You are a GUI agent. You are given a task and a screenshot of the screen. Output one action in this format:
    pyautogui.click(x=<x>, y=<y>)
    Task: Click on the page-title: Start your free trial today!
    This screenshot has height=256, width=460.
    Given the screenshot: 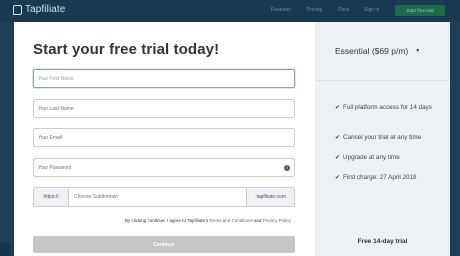 What is the action you would take?
    pyautogui.click(x=126, y=49)
    